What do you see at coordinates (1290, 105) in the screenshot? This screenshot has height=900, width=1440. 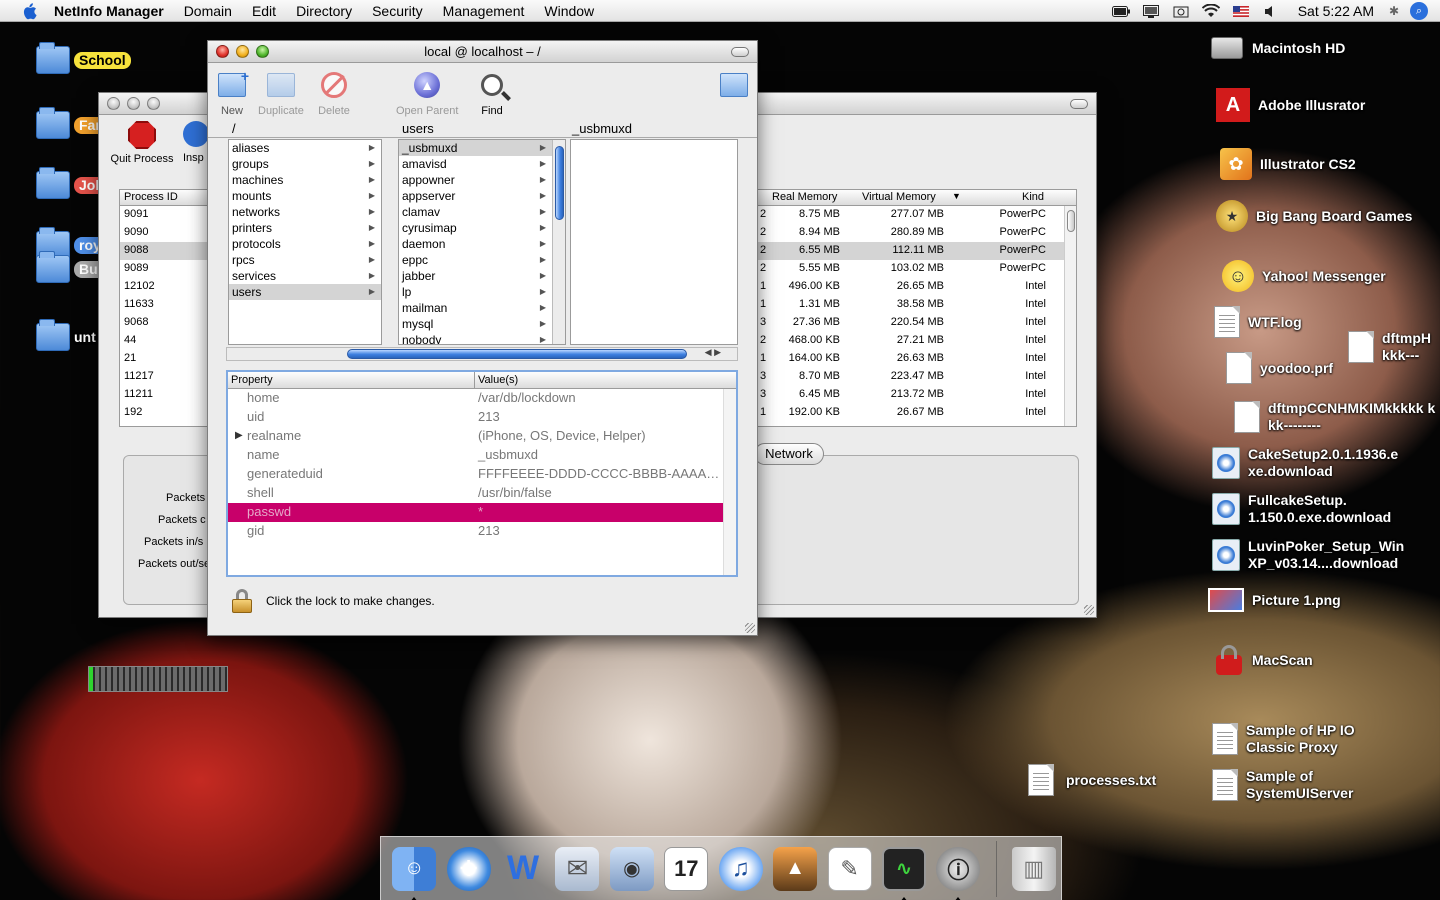 I see `desktop-item-adobe-illusrator: A Adobe Illusrator` at bounding box center [1290, 105].